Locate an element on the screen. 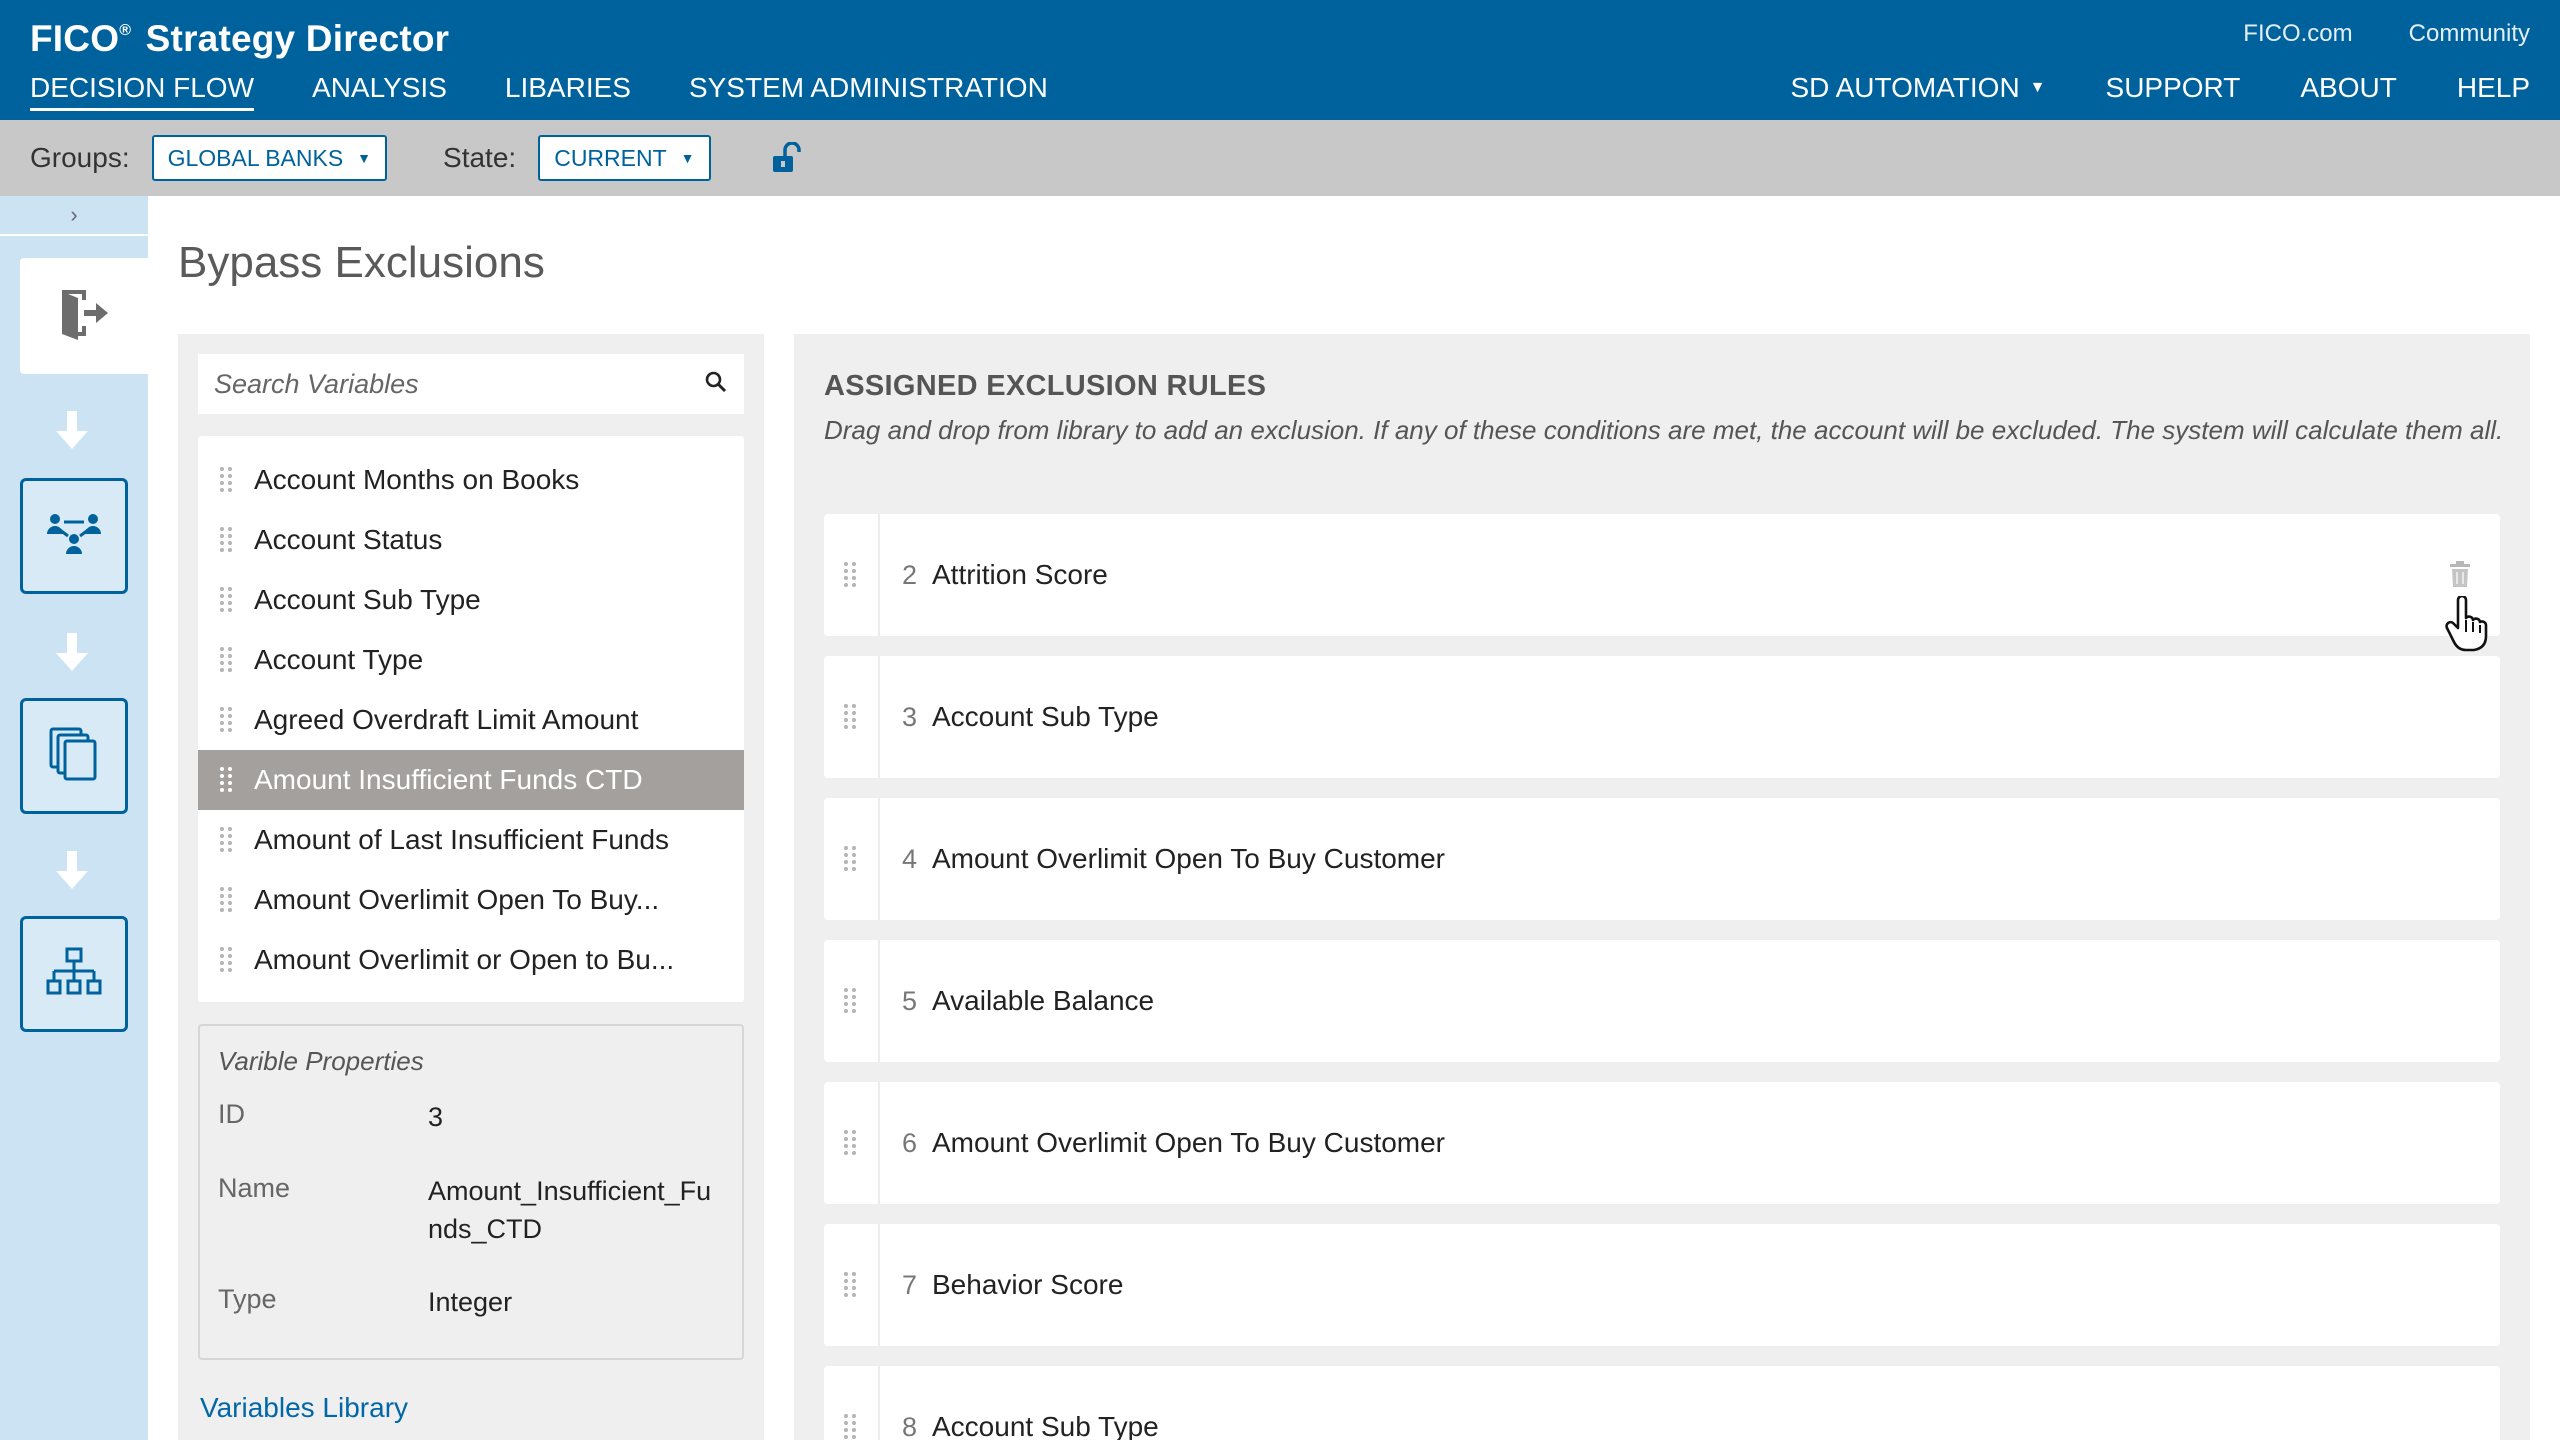 The width and height of the screenshot is (2560, 1440). utility-links: FICO.com Community is located at coordinates (2386, 34).